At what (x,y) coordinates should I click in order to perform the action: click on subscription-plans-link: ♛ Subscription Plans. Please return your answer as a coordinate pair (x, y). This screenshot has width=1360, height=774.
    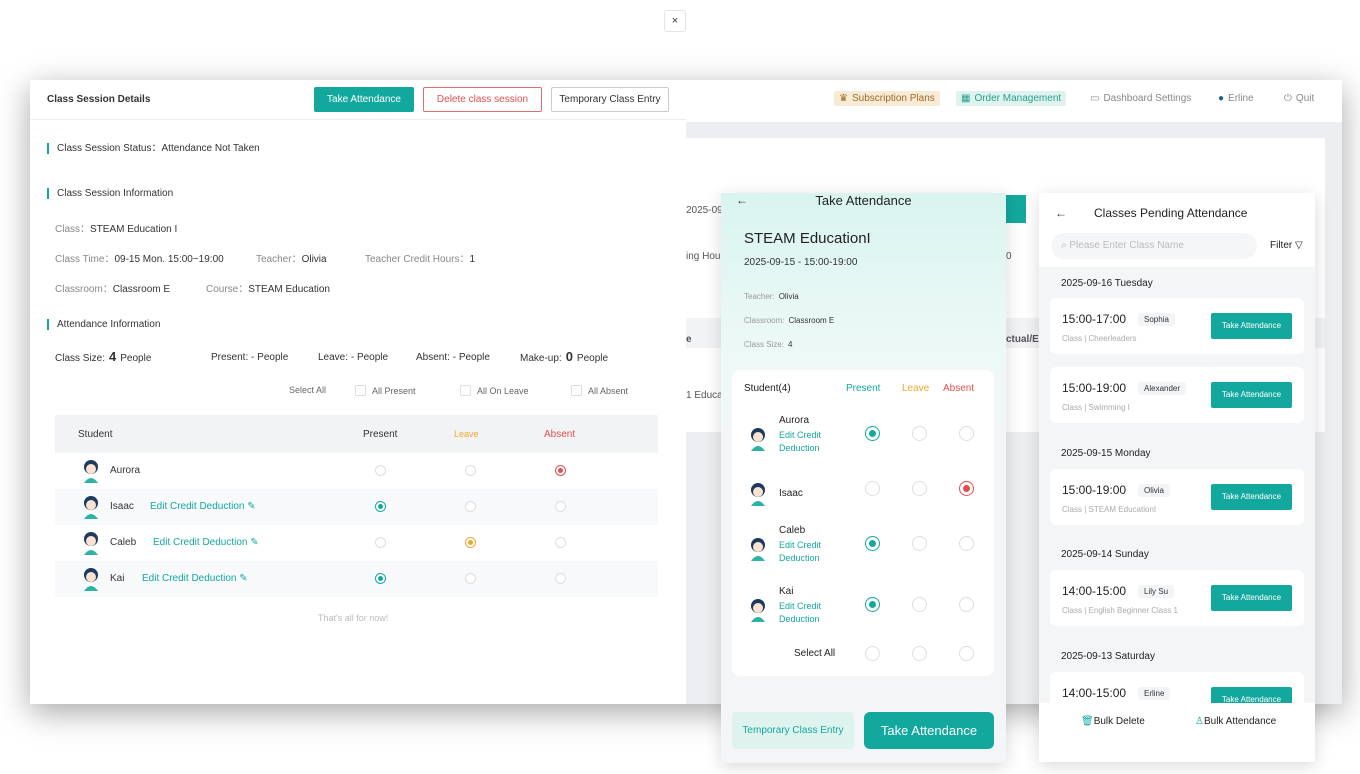
    Looking at the image, I should click on (887, 98).